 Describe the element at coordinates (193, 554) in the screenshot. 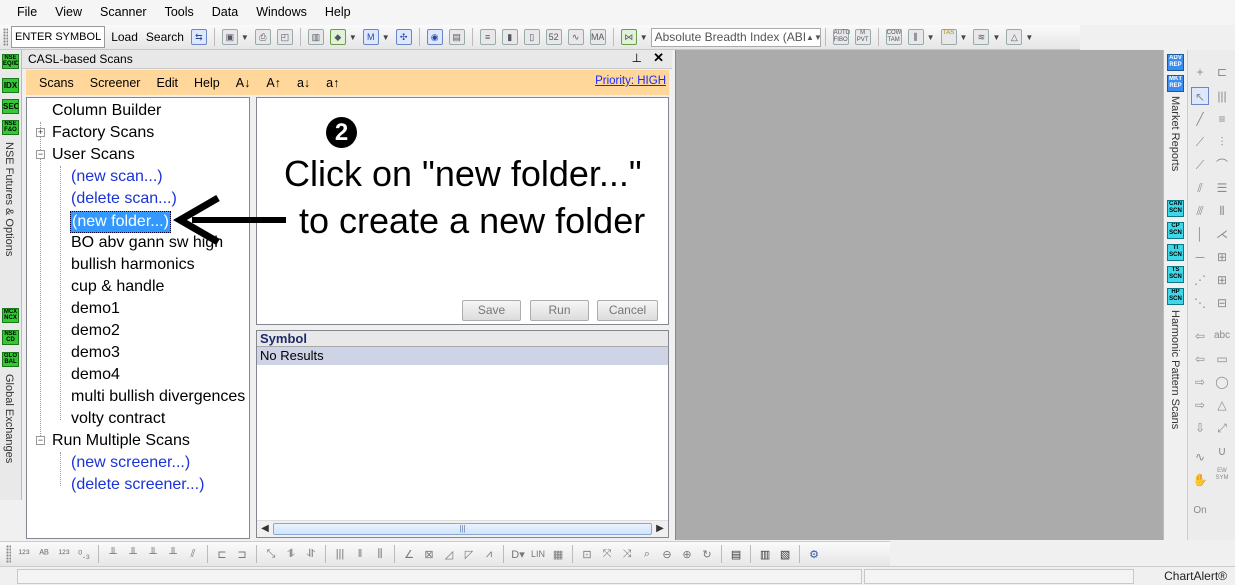

I see `pattern5-icon: ⫽` at that location.